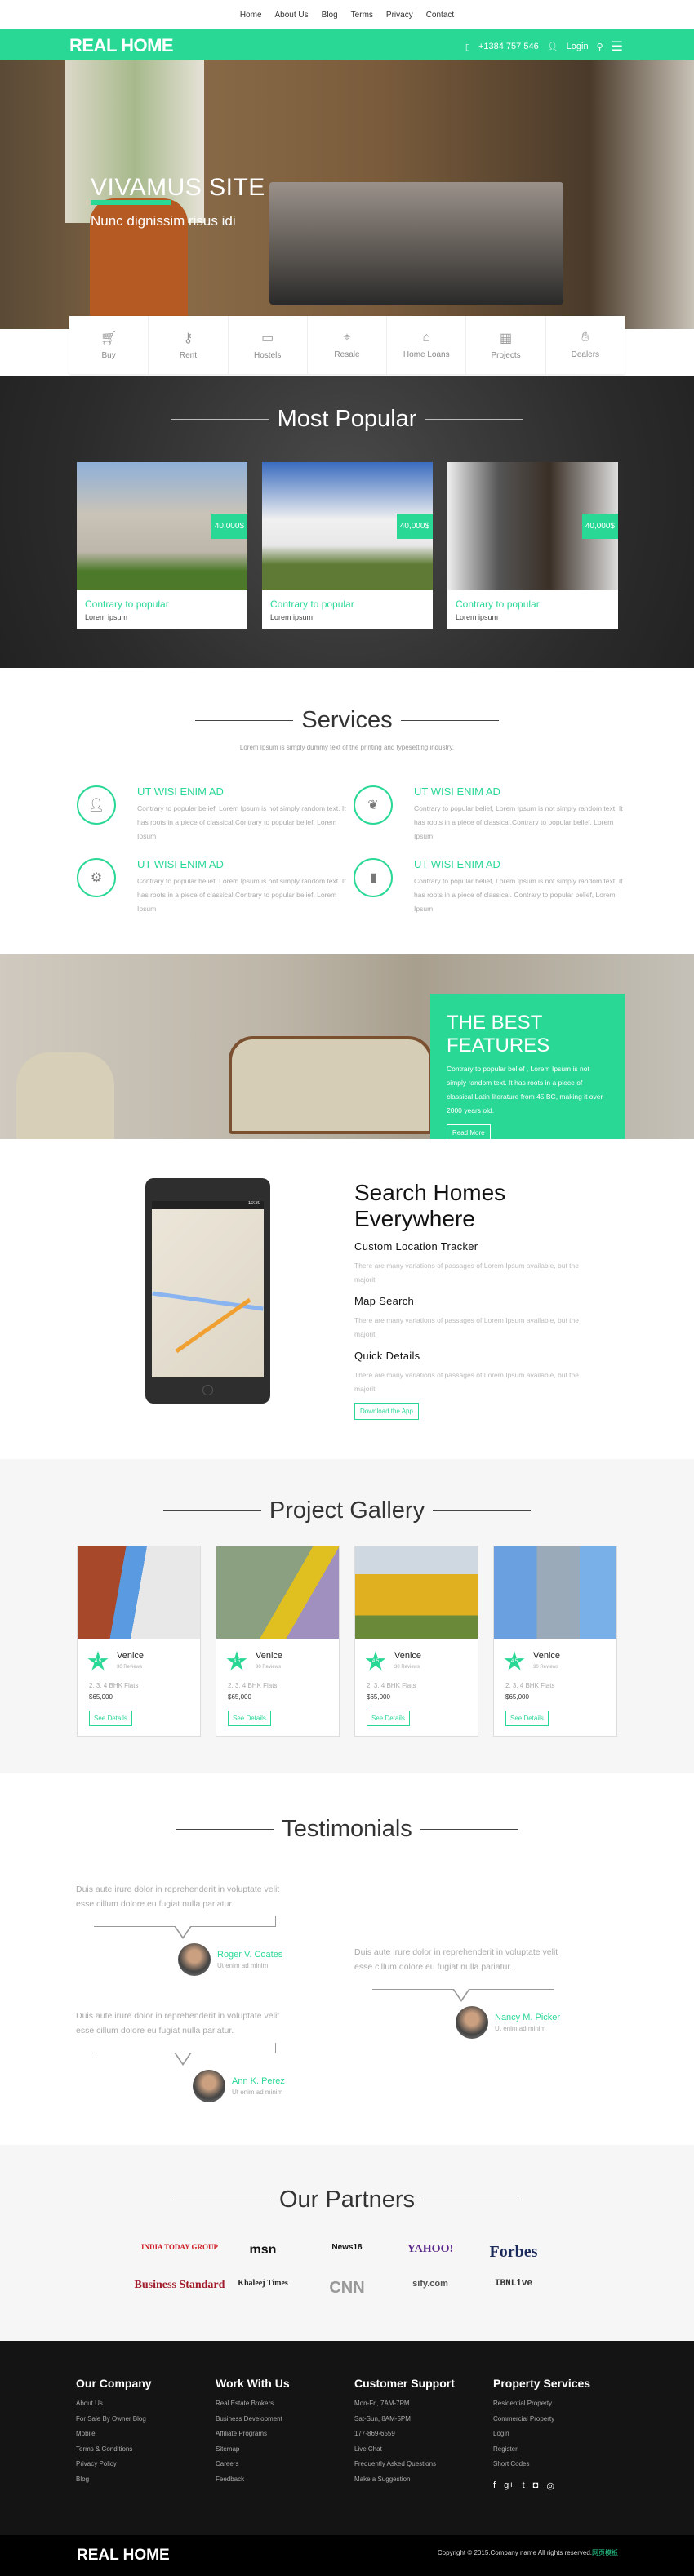  Describe the element at coordinates (253, 2450) in the screenshot. I see `footer-link: Sitemap` at that location.